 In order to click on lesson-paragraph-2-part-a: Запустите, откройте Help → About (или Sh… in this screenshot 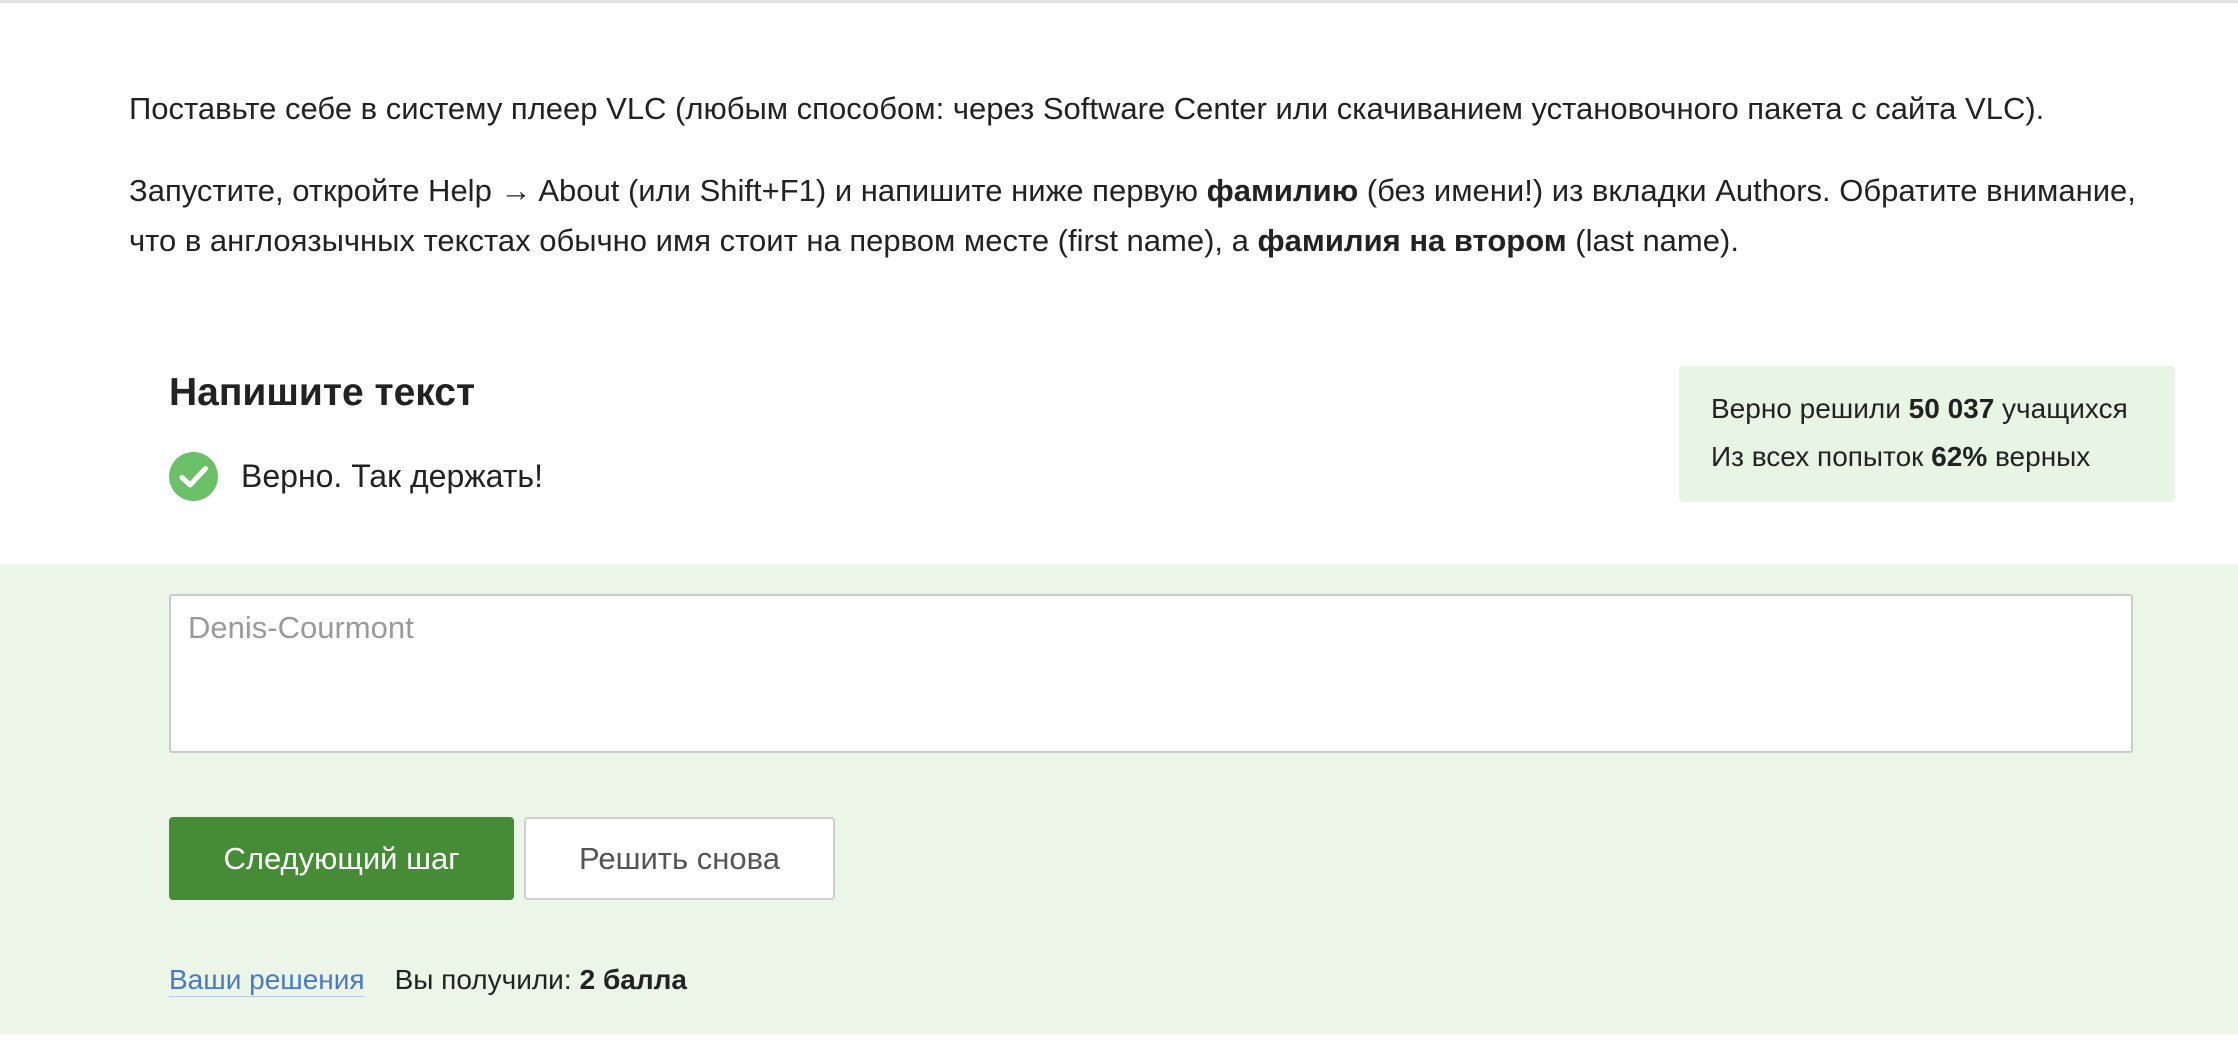, I will do `click(668, 190)`.